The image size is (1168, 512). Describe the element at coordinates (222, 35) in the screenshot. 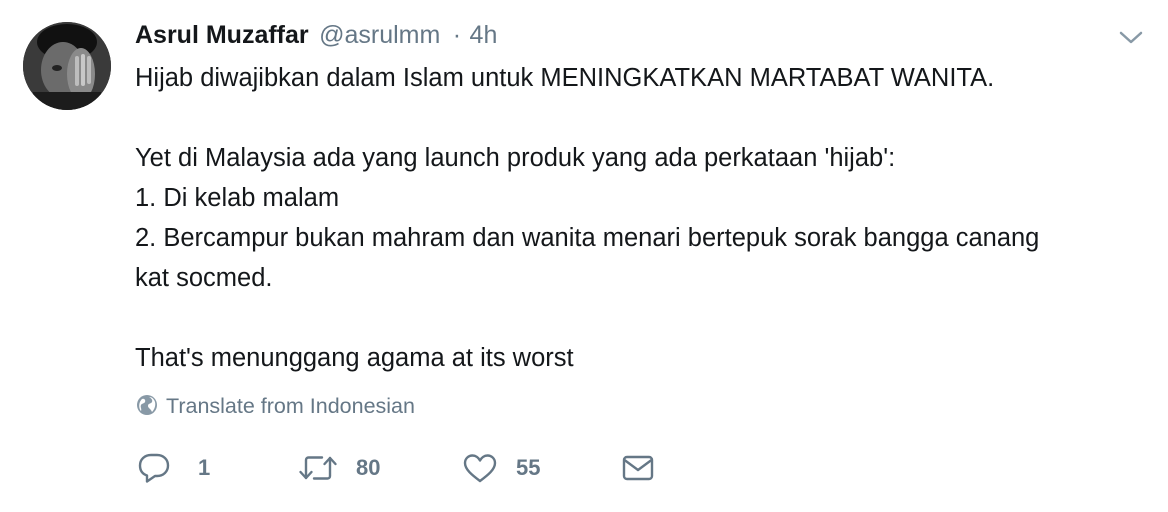

I see `user-name: Asrul Muzaffar` at that location.